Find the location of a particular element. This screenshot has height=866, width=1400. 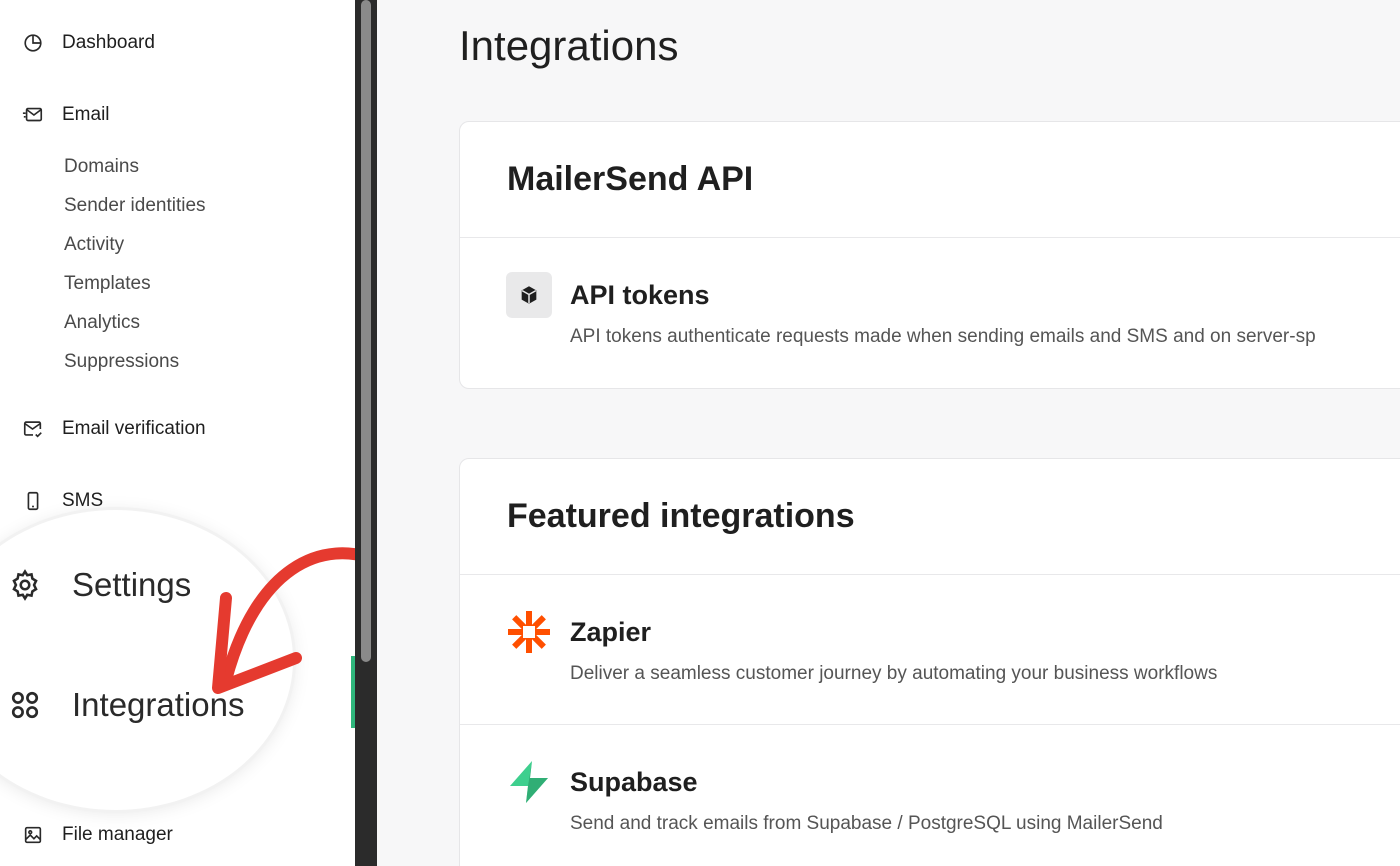

phone-icon is located at coordinates (33, 501).